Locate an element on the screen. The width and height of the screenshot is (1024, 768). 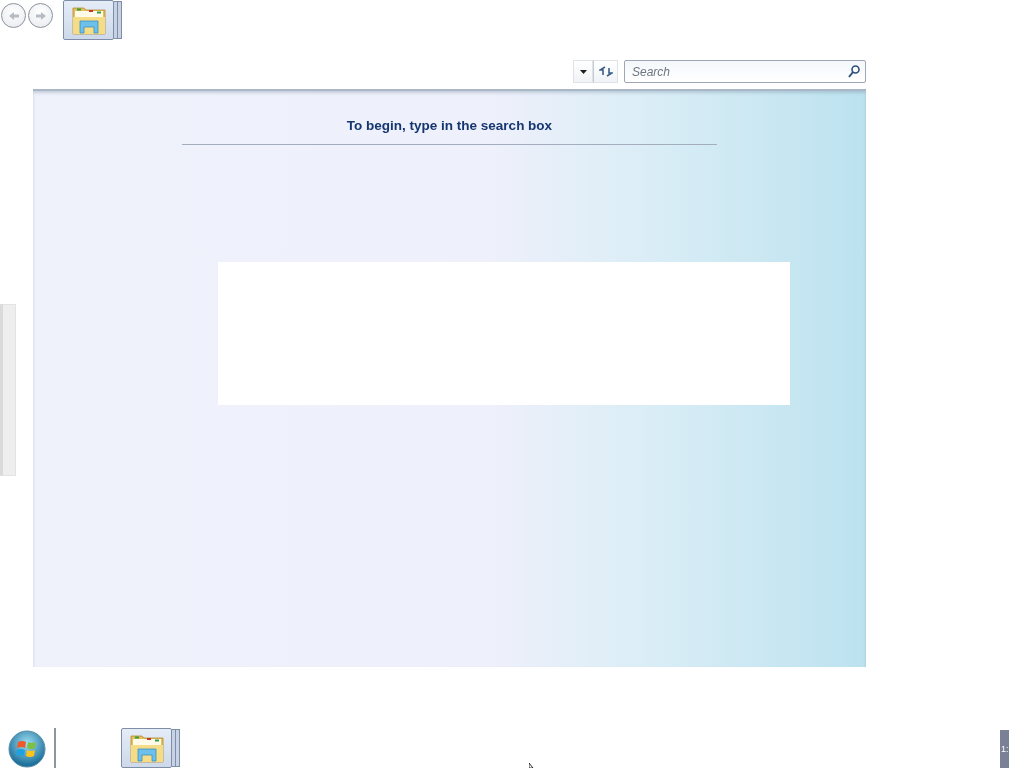
caret-down-icon is located at coordinates (583, 71).